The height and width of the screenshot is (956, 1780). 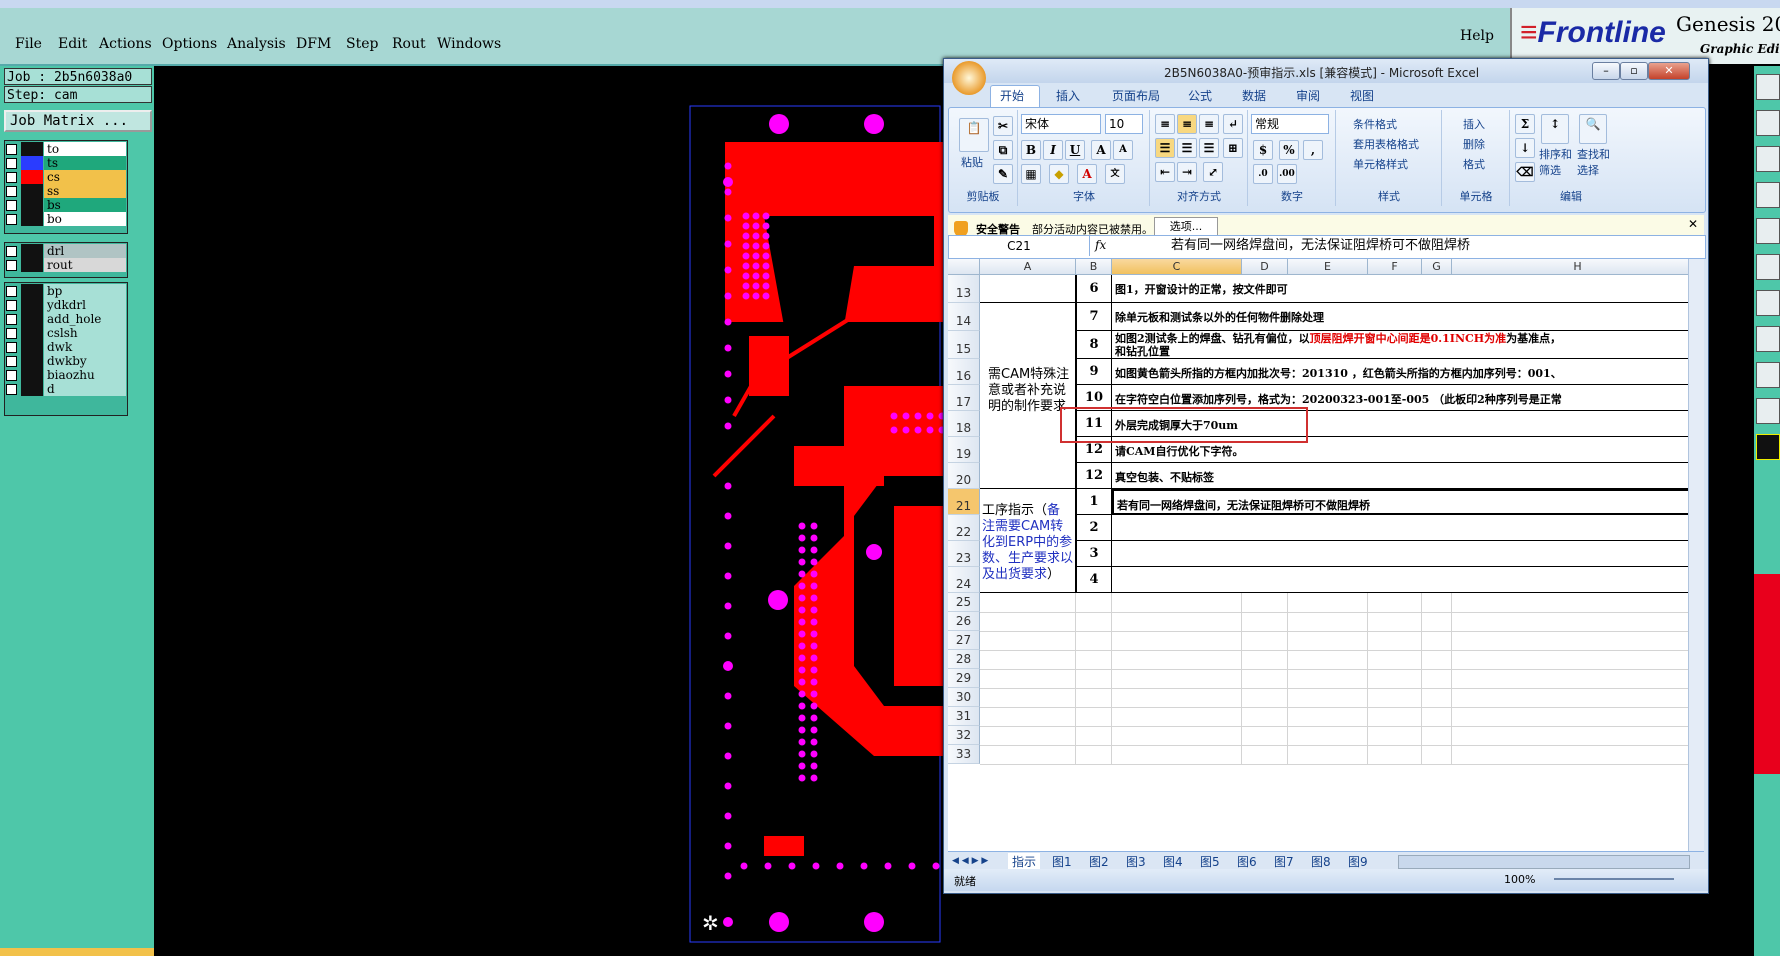 What do you see at coordinates (1606, 71) in the screenshot?
I see `minimize-button: –` at bounding box center [1606, 71].